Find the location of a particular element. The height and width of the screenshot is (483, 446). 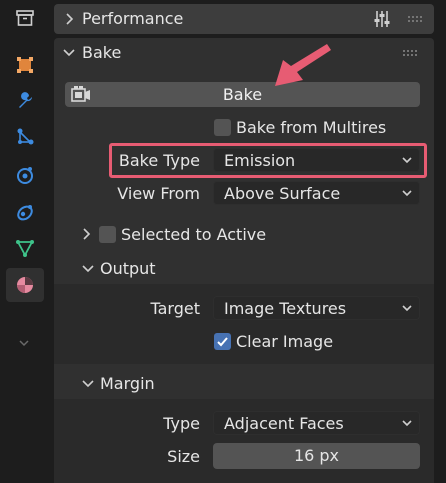

clear-image-checkbox is located at coordinates (222, 341).